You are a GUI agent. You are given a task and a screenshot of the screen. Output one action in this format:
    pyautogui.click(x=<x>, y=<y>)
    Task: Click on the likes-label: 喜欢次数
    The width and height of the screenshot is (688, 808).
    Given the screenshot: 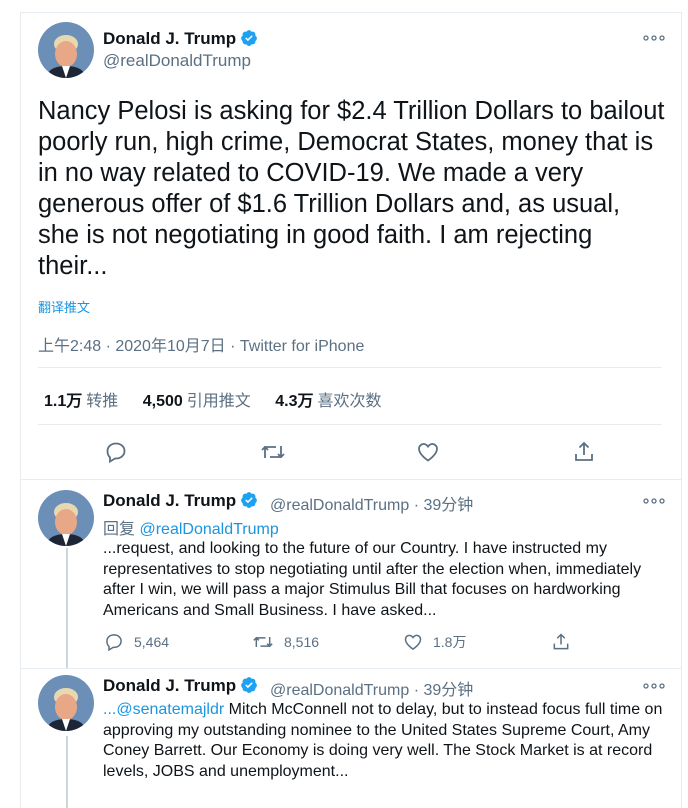 What is the action you would take?
    pyautogui.click(x=349, y=401)
    